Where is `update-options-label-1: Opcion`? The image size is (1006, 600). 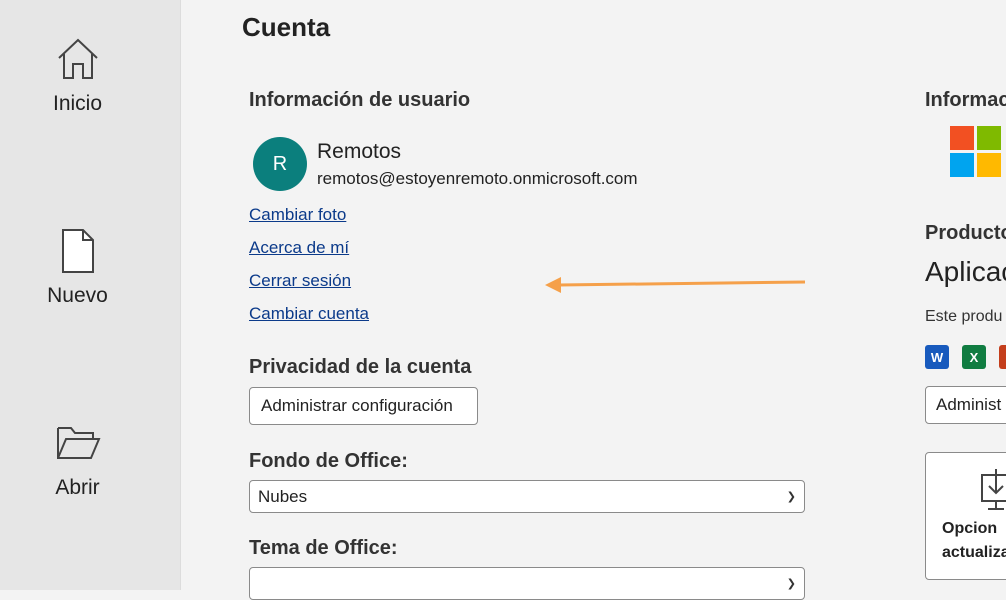 update-options-label-1: Opcion is located at coordinates (970, 528).